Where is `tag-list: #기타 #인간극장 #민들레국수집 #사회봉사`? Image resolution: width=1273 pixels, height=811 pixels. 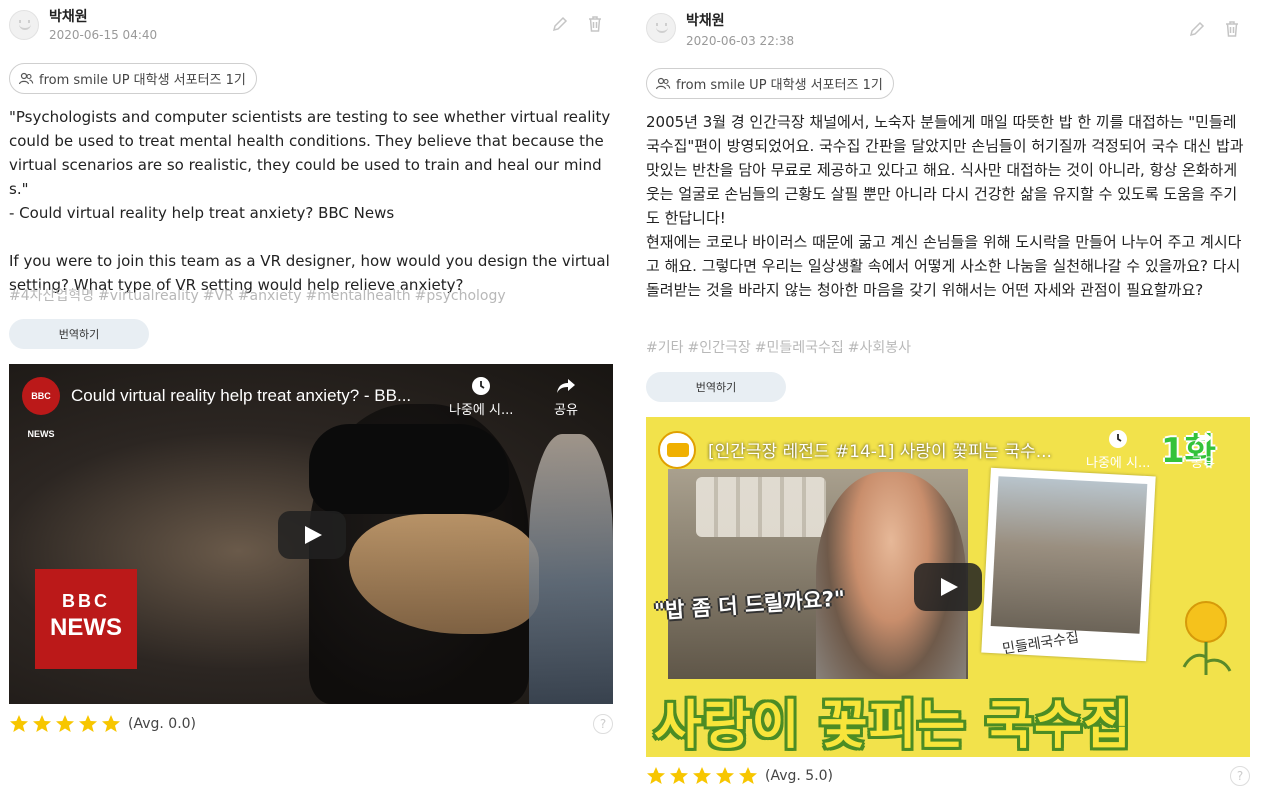 tag-list: #기타 #인간극장 #민들레국수집 #사회봉사 is located at coordinates (780, 347).